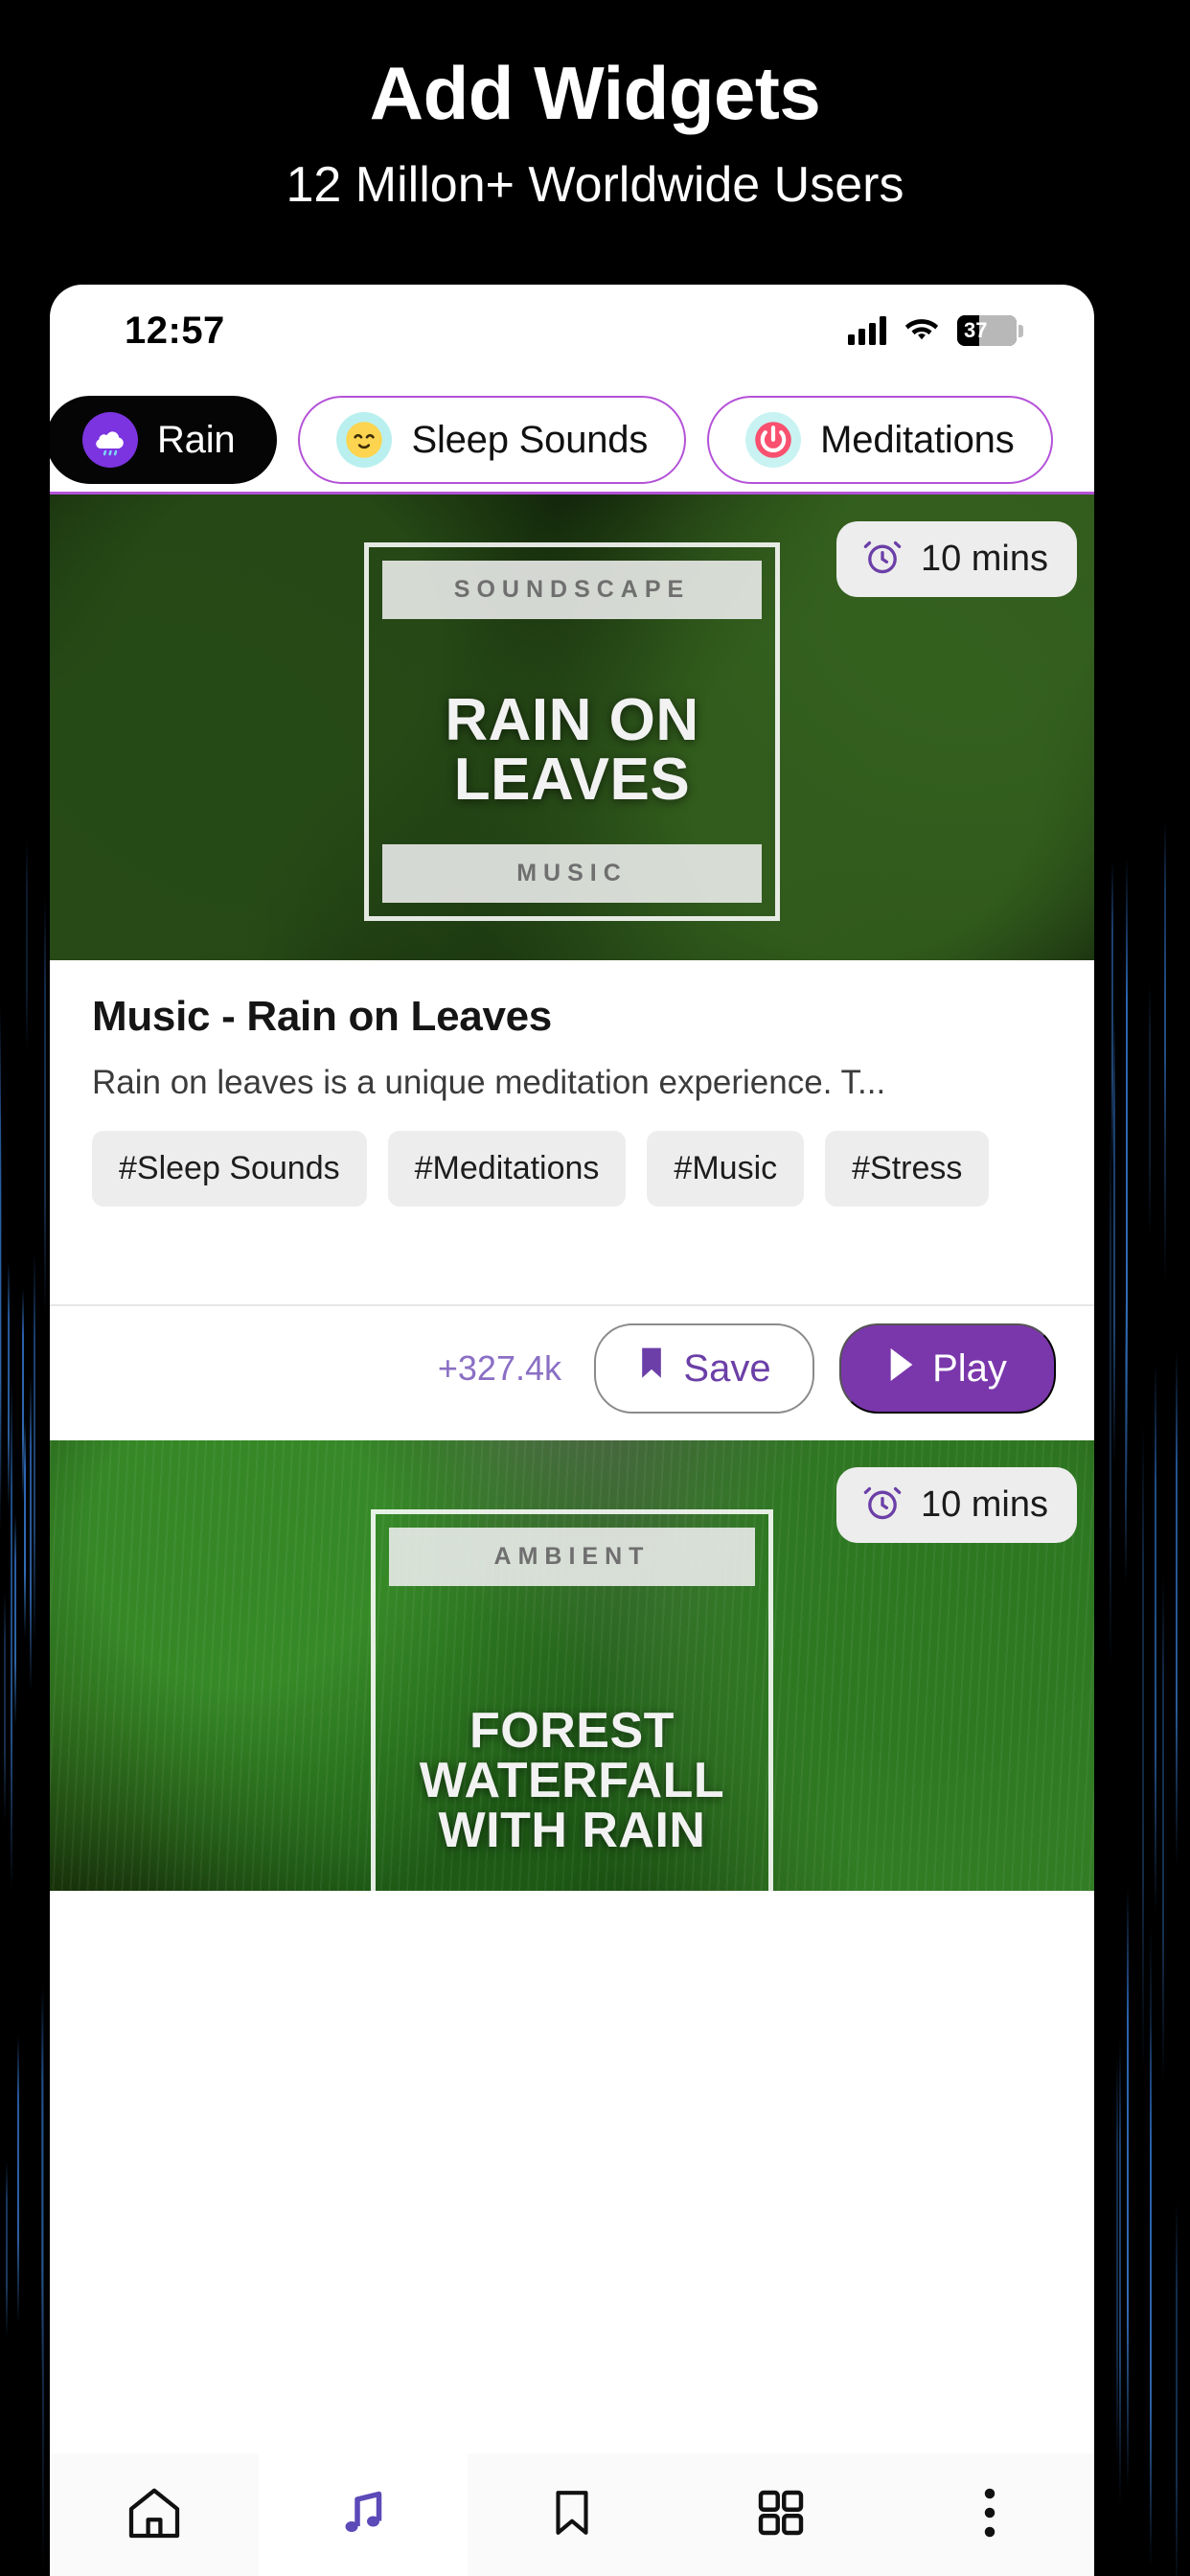 This screenshot has height=2576, width=1190. I want to click on artwork-title: RAIN ON LEAVES, so click(572, 750).